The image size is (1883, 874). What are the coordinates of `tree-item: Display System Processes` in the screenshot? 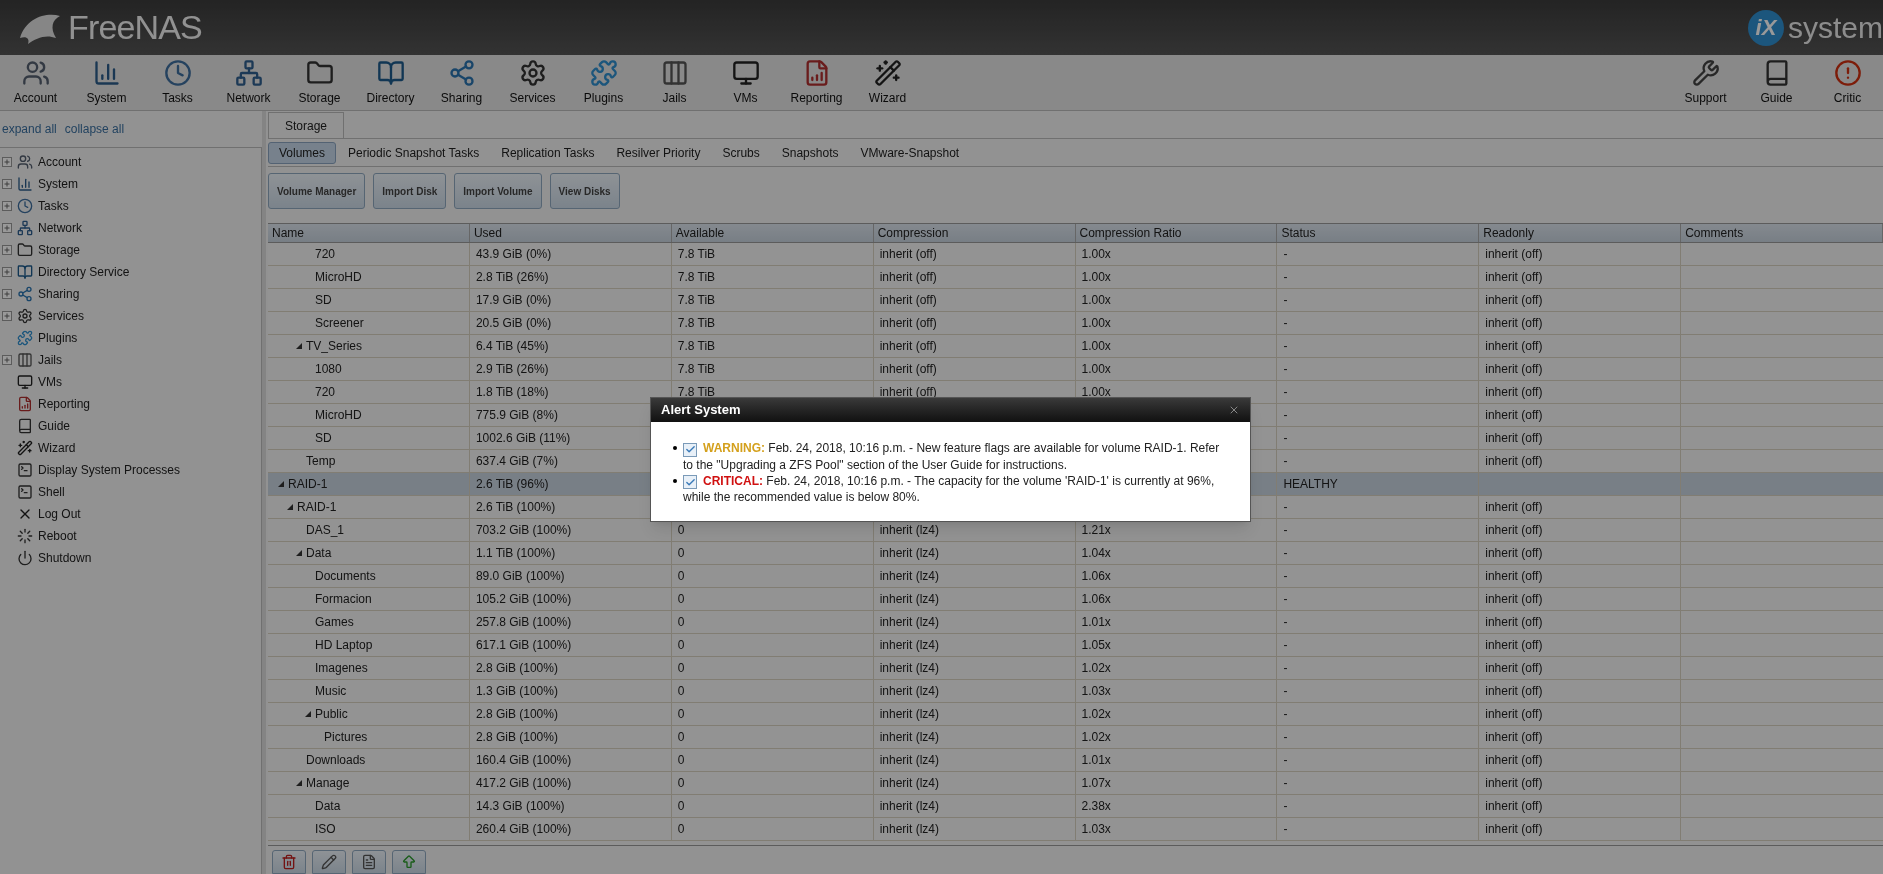 It's located at (109, 470).